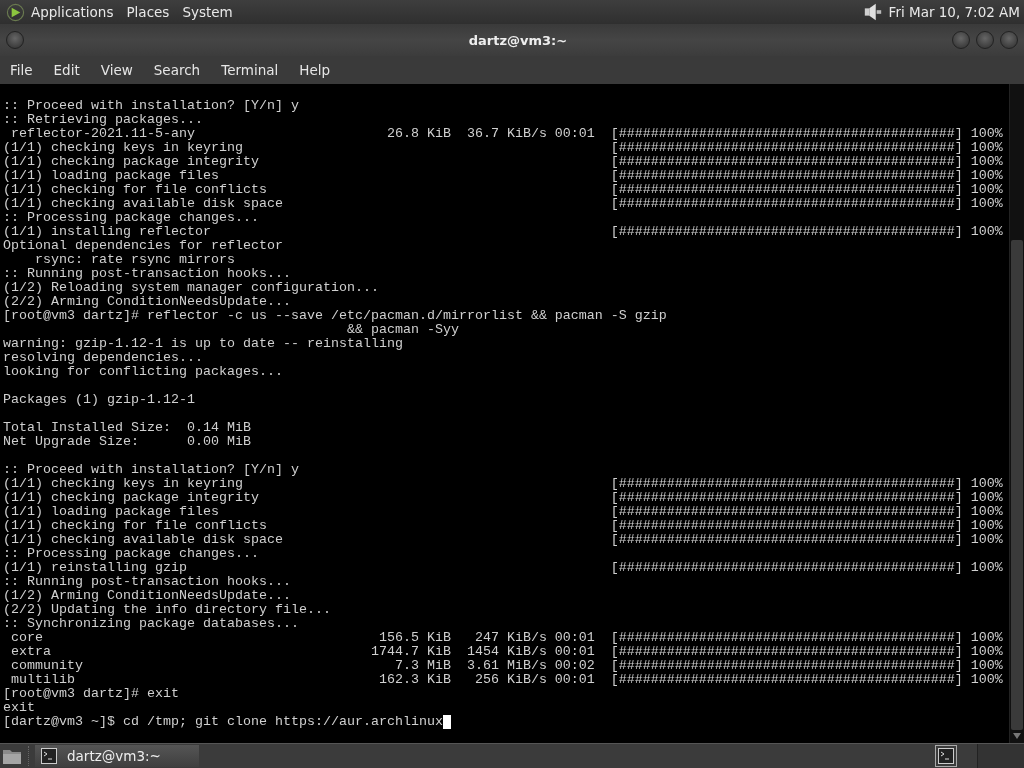  I want to click on panel-menu: Applications, so click(72, 12).